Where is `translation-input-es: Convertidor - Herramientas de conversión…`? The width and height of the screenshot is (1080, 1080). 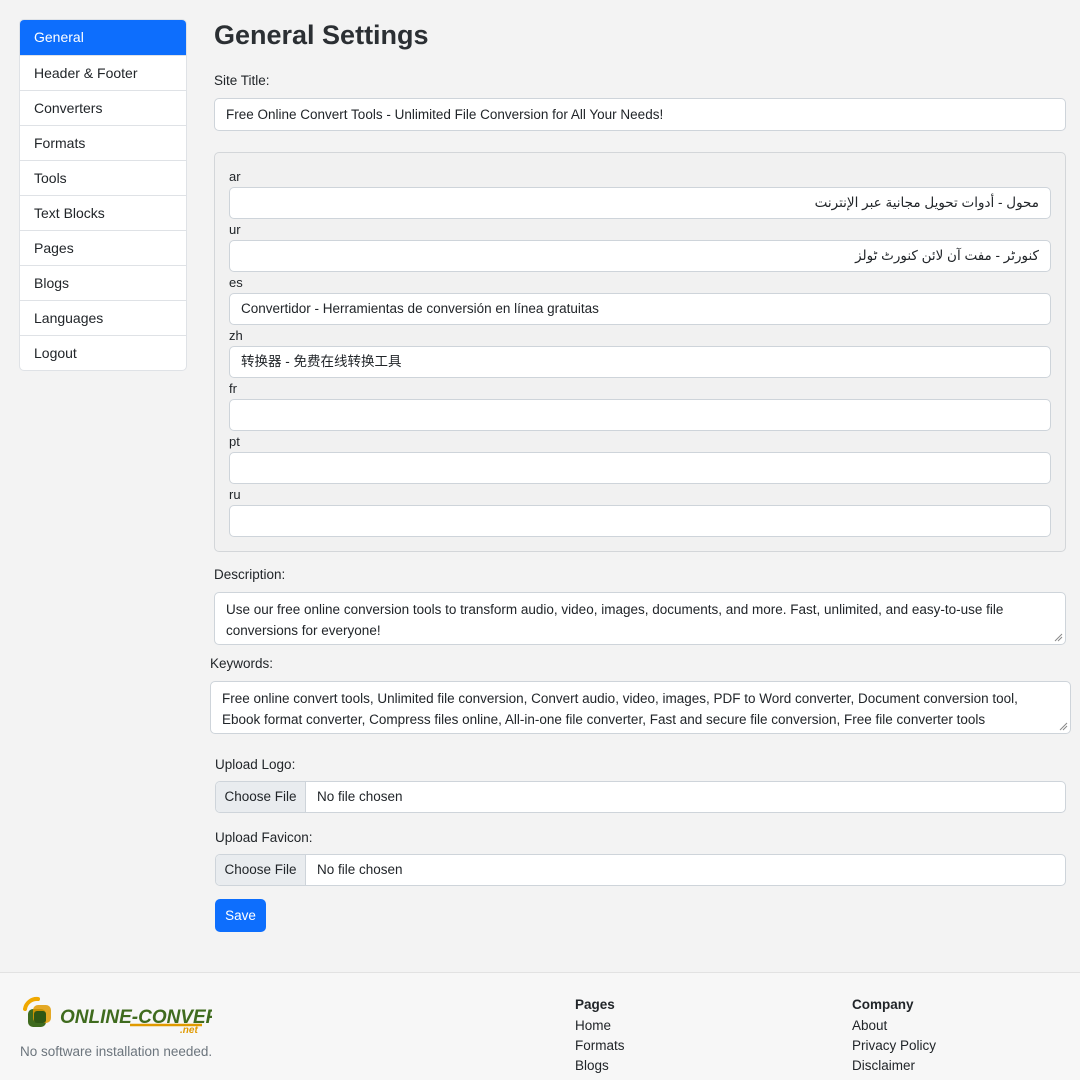
translation-input-es: Convertidor - Herramientas de conversión… is located at coordinates (640, 309).